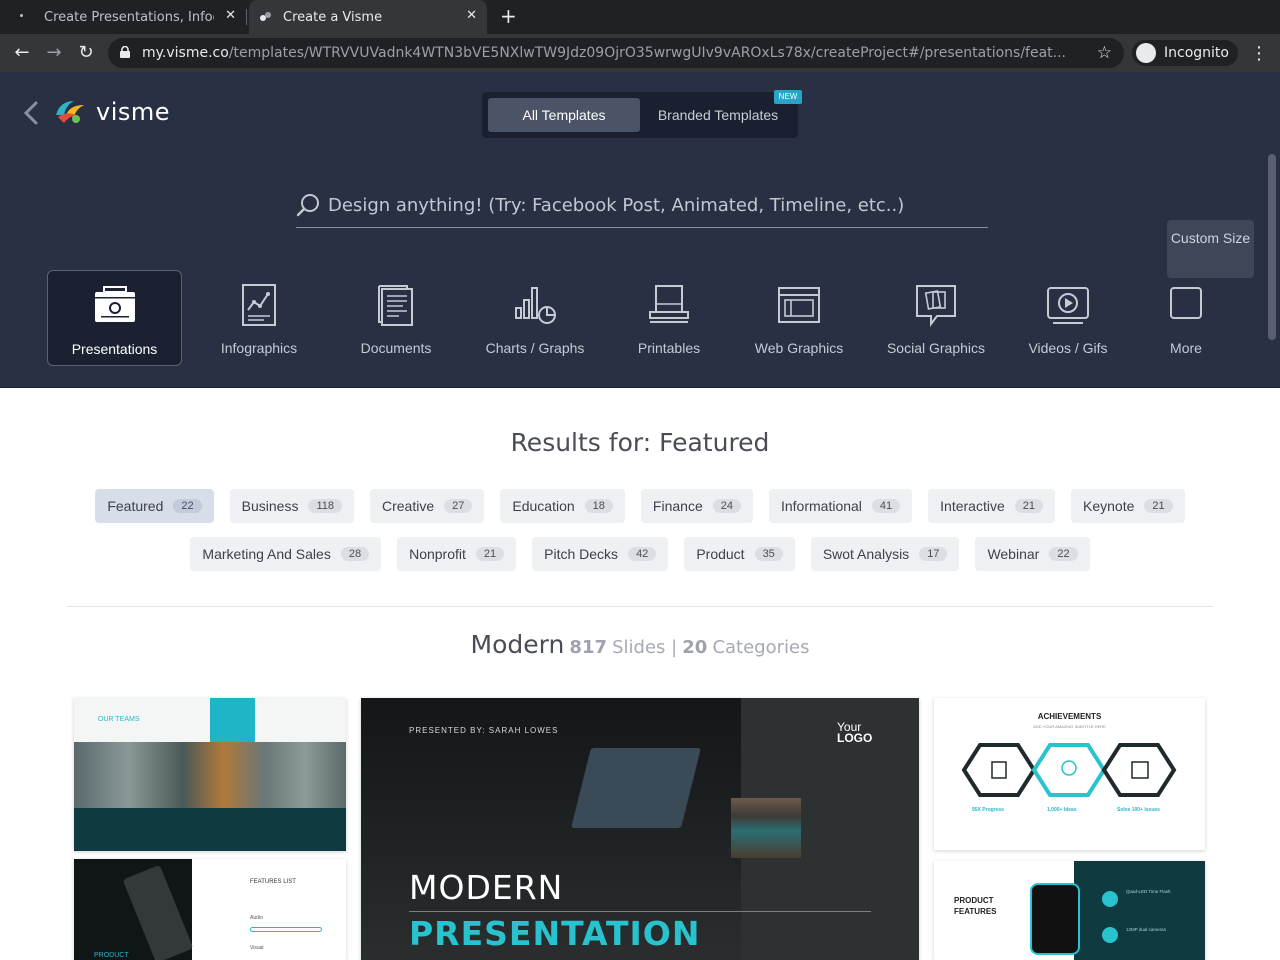  I want to click on category-videos-gifs: Videos / Gifs, so click(1068, 318).